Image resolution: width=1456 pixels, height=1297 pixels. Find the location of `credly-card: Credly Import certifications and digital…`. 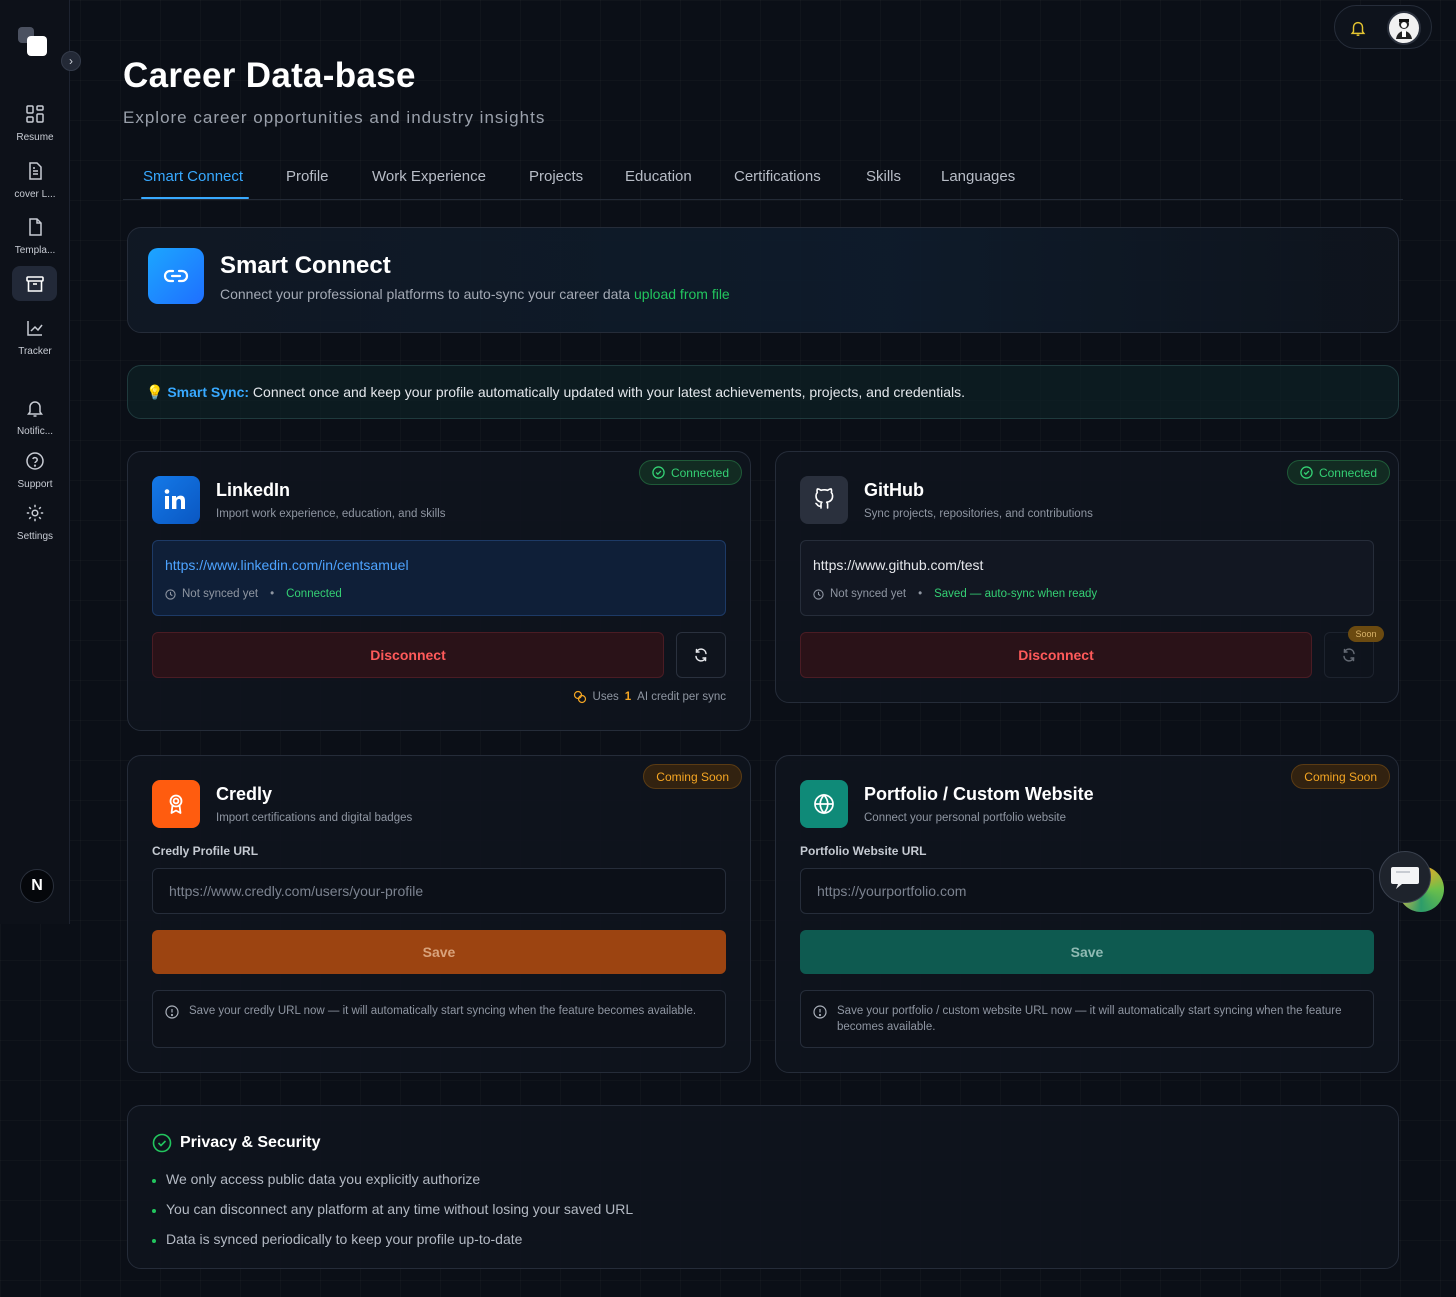

credly-card: Credly Import certifications and digital… is located at coordinates (439, 914).